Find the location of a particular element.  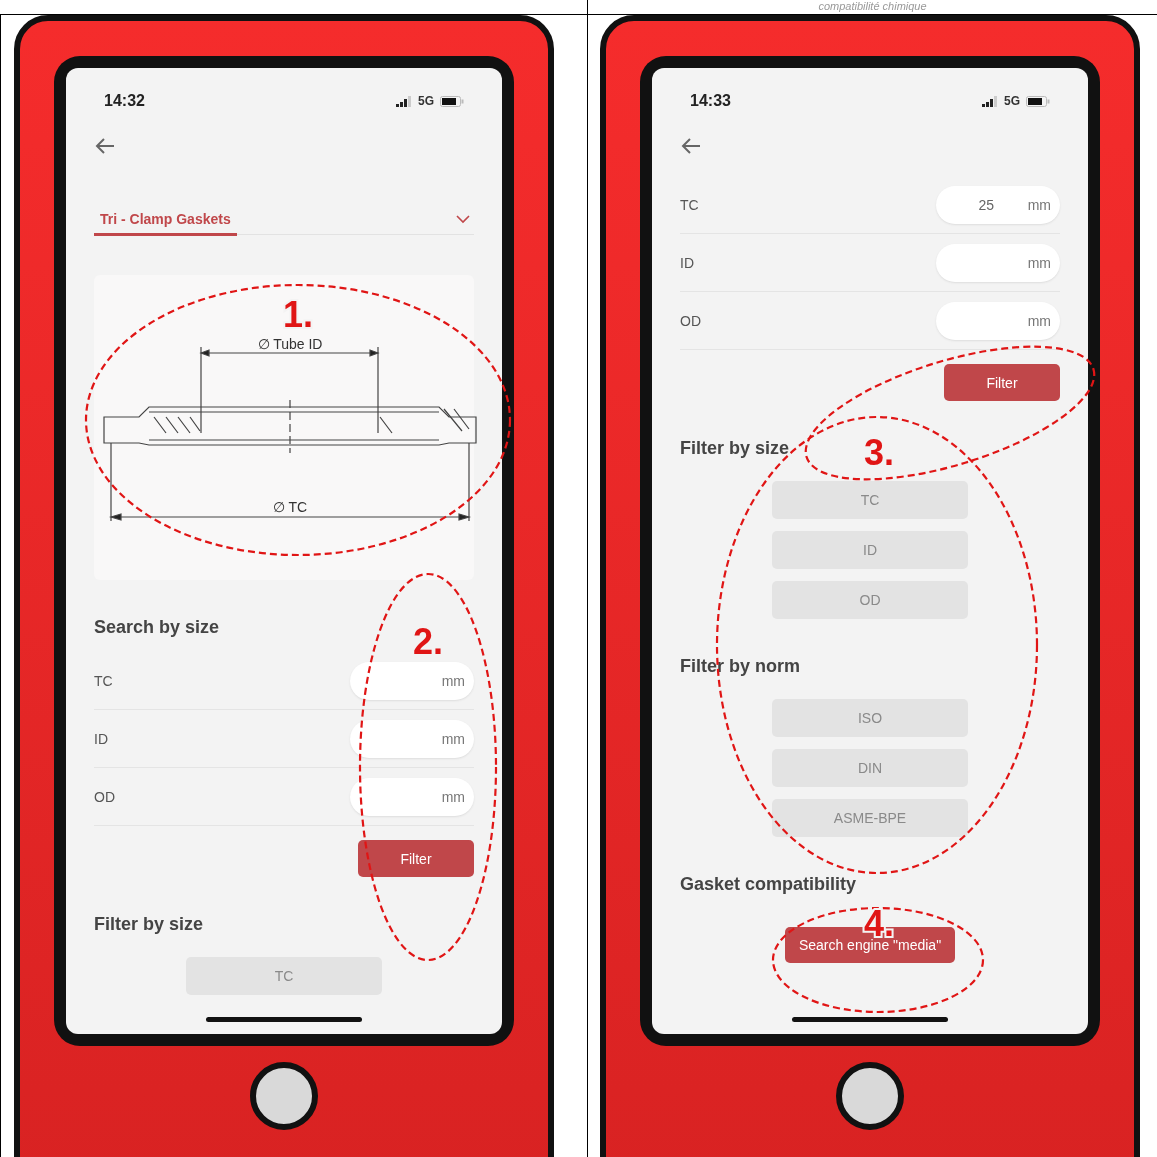

filter-chip: ASME-BPE is located at coordinates (870, 818).